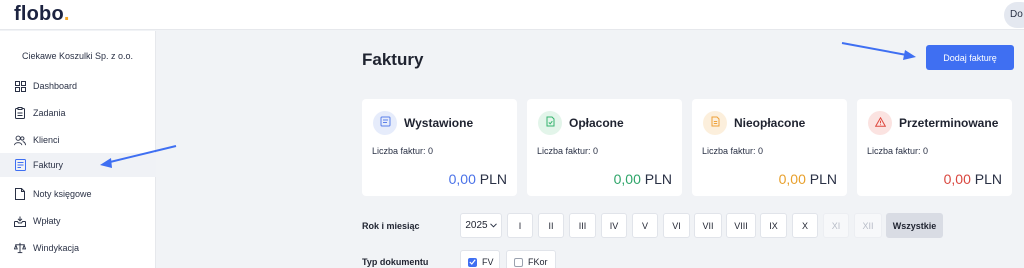  I want to click on scale-icon, so click(20, 248).